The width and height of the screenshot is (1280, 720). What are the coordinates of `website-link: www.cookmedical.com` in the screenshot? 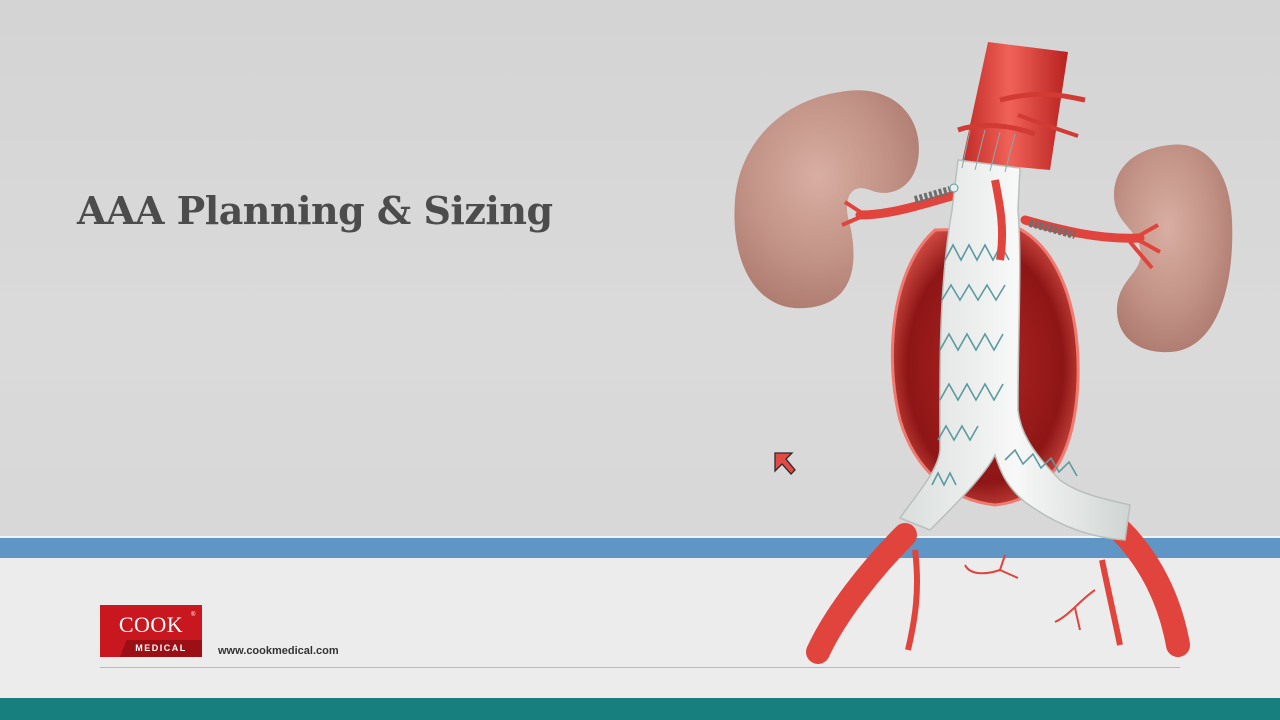 It's located at (278, 651).